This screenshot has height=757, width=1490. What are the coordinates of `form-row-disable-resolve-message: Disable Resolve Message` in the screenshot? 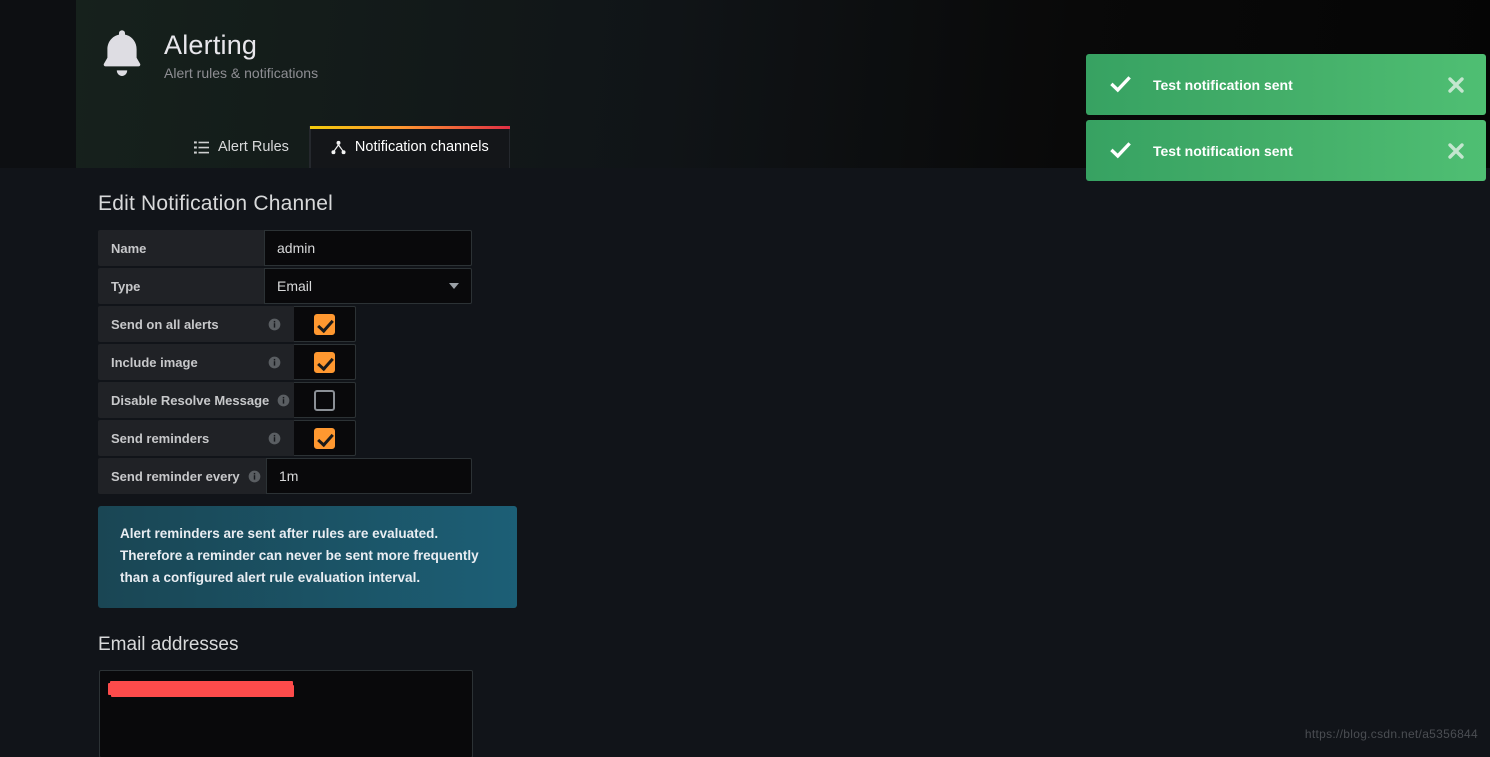 It's located at (285, 400).